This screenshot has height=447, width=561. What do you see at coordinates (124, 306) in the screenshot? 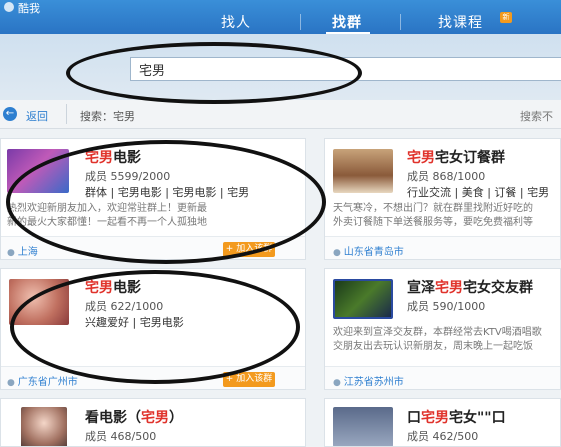
I see `group-member-count: 成员 622/1000` at bounding box center [124, 306].